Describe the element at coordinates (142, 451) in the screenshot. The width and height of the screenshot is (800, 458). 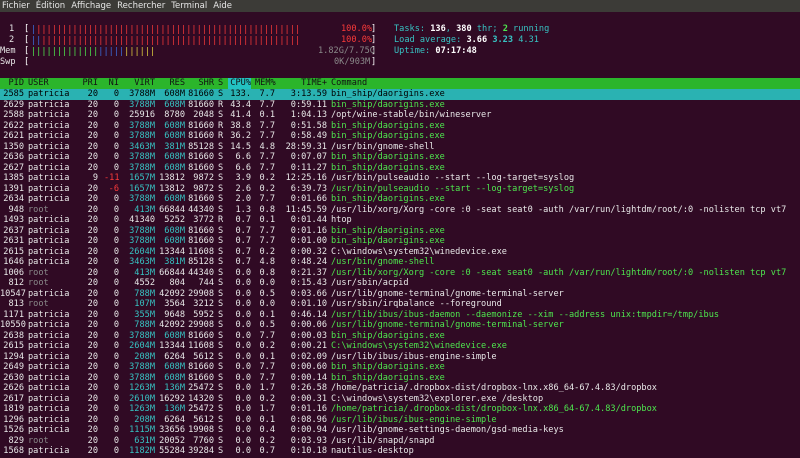
I see `cell-virt: 1182M` at that location.